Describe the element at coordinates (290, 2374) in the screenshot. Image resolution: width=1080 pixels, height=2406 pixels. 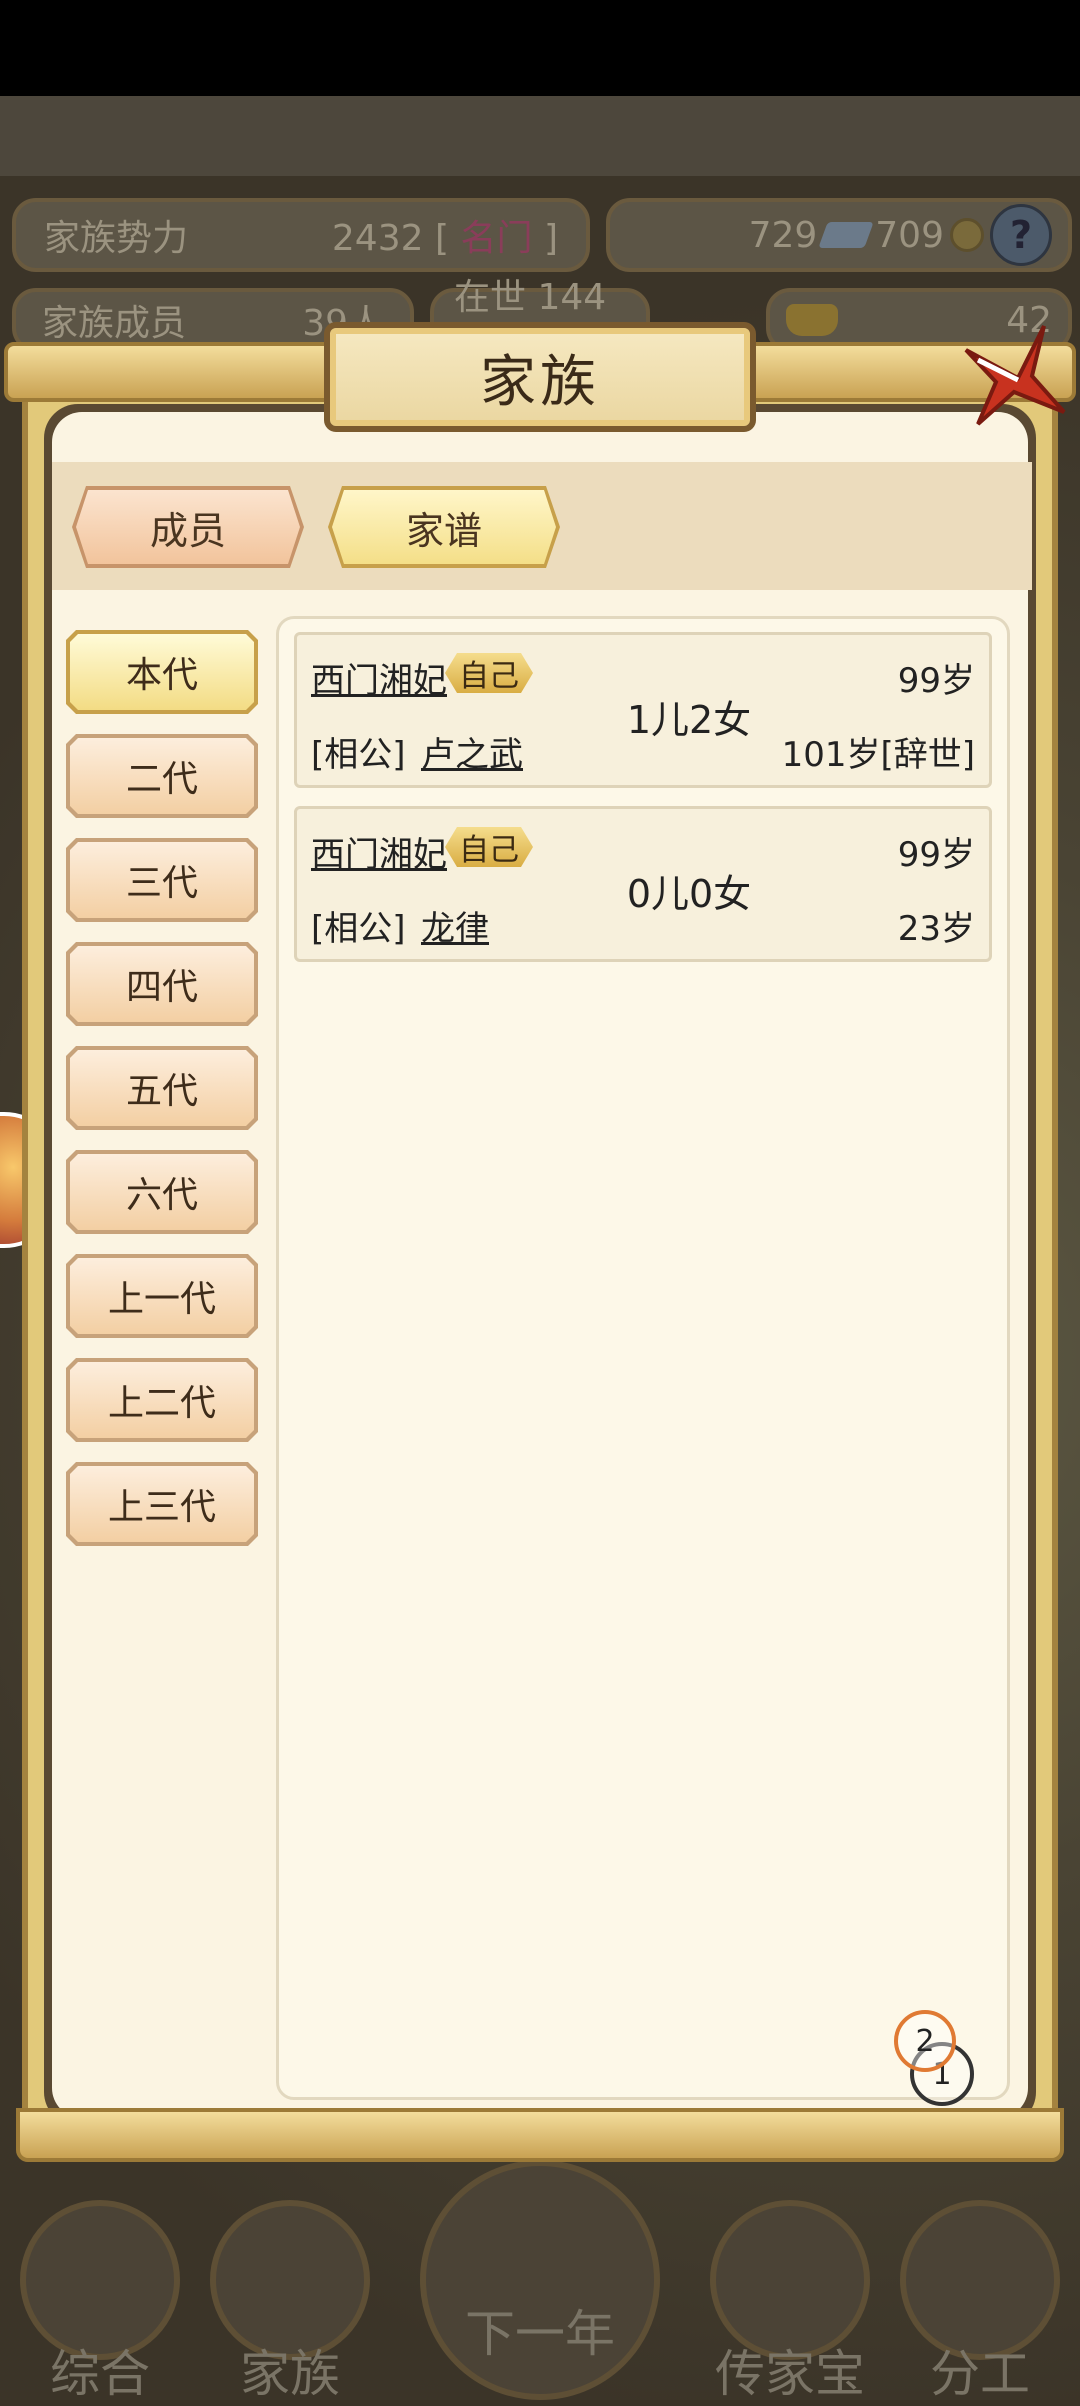
I see `nav-family-label: 家族` at that location.